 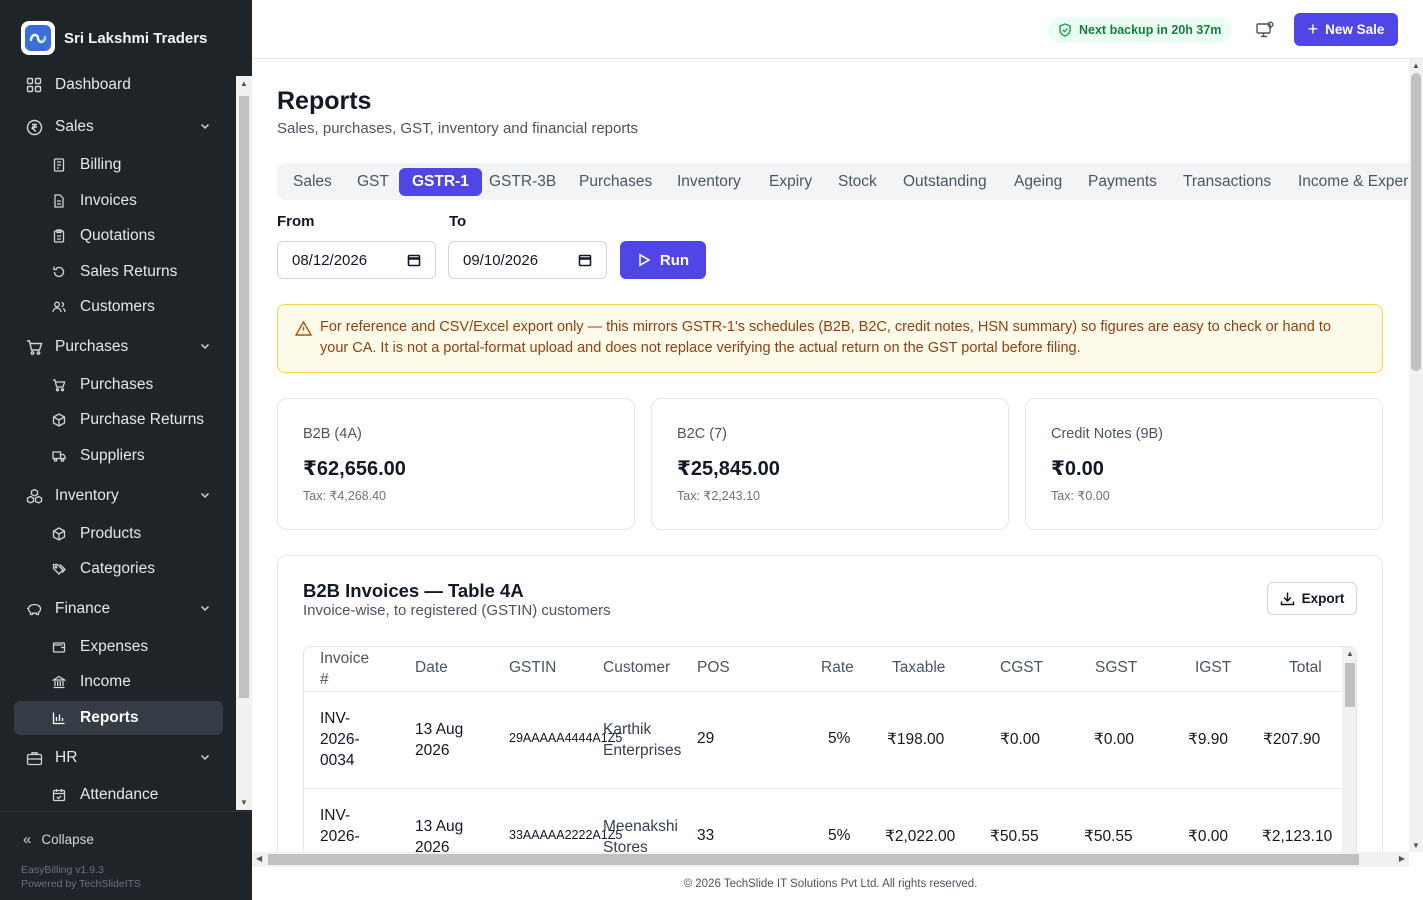 What do you see at coordinates (330, 260) in the screenshot?
I see `from-date-value: 08/12/2026` at bounding box center [330, 260].